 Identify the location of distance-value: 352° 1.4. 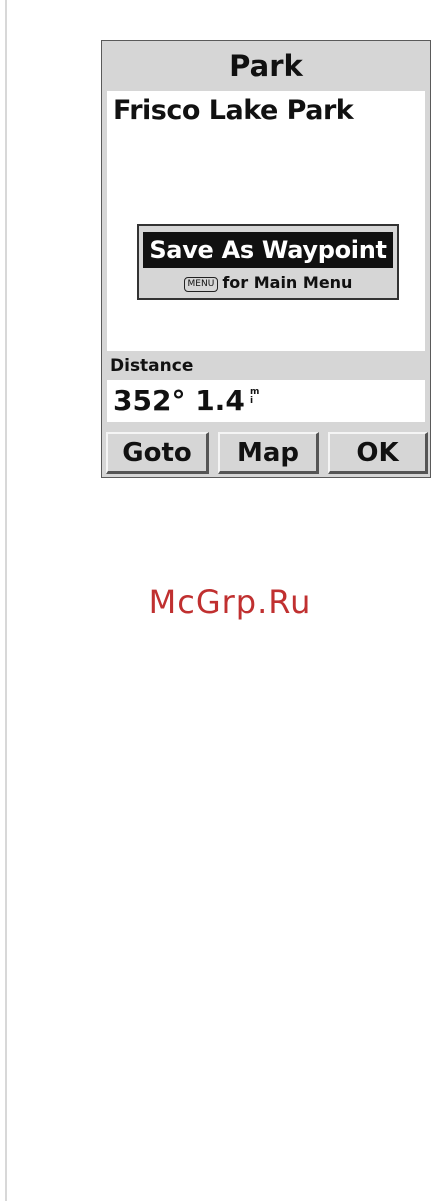
(179, 400).